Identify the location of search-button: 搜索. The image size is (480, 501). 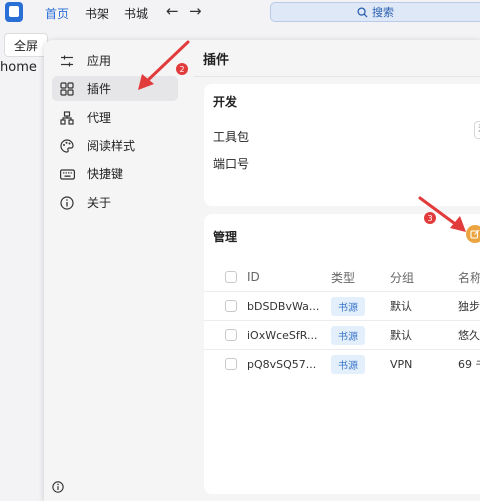
(375, 12).